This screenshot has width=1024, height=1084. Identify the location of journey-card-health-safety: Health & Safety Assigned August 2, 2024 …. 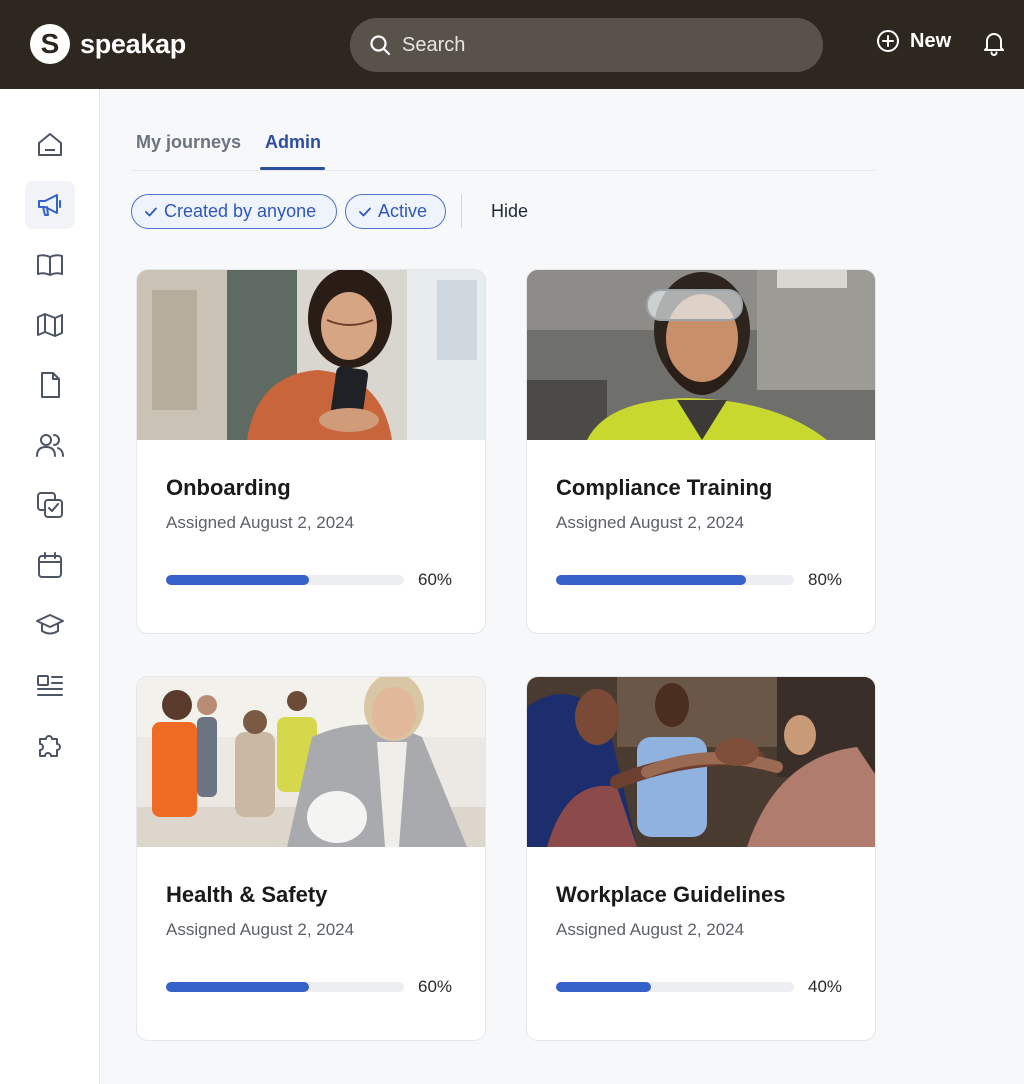
(311, 858).